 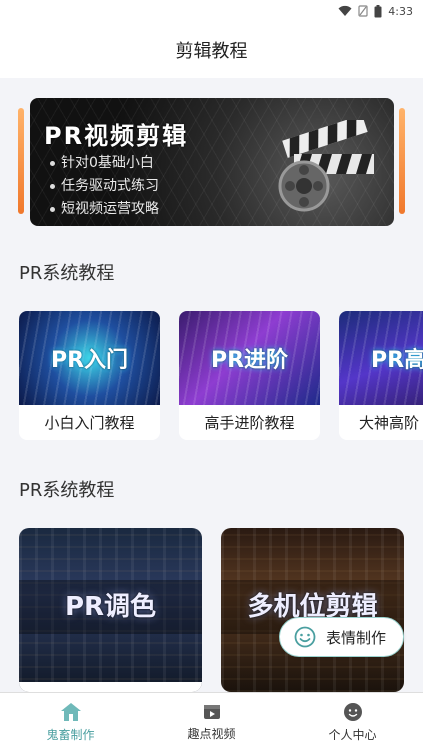 I want to click on video-card-multicam: 多机位剪辑, so click(x=312, y=610).